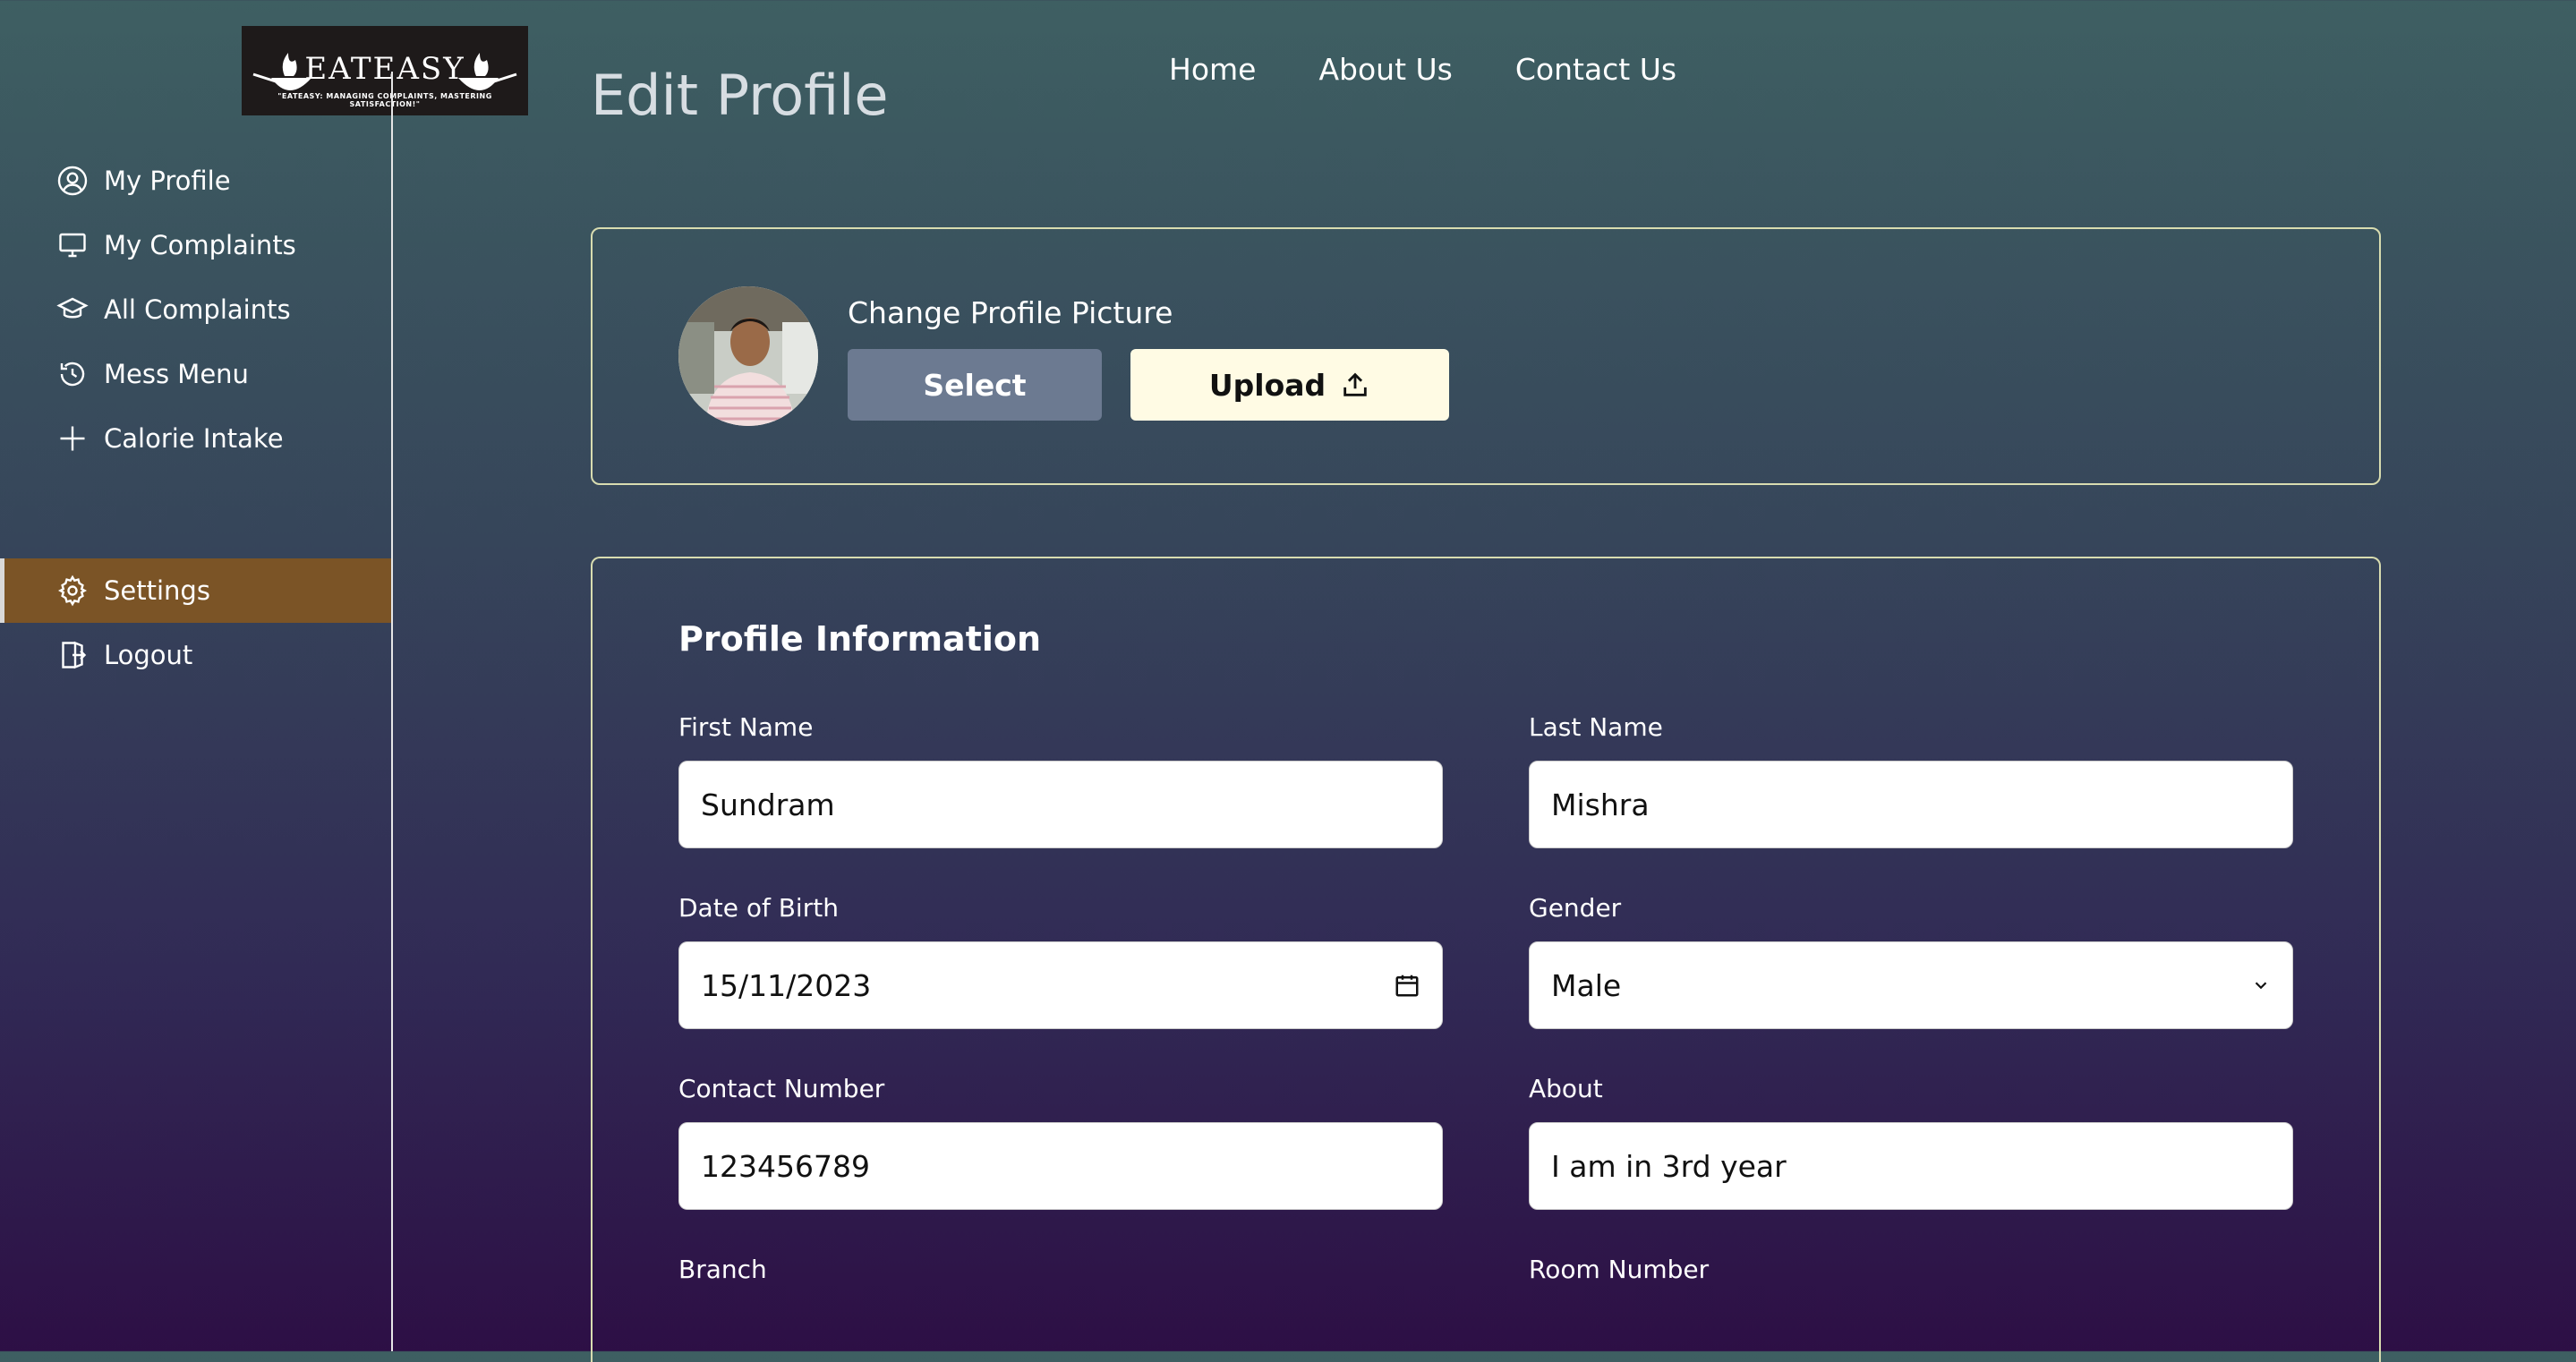 This screenshot has width=2576, height=1362. Describe the element at coordinates (1669, 1166) in the screenshot. I see `about-value: I am in 3rd year` at that location.